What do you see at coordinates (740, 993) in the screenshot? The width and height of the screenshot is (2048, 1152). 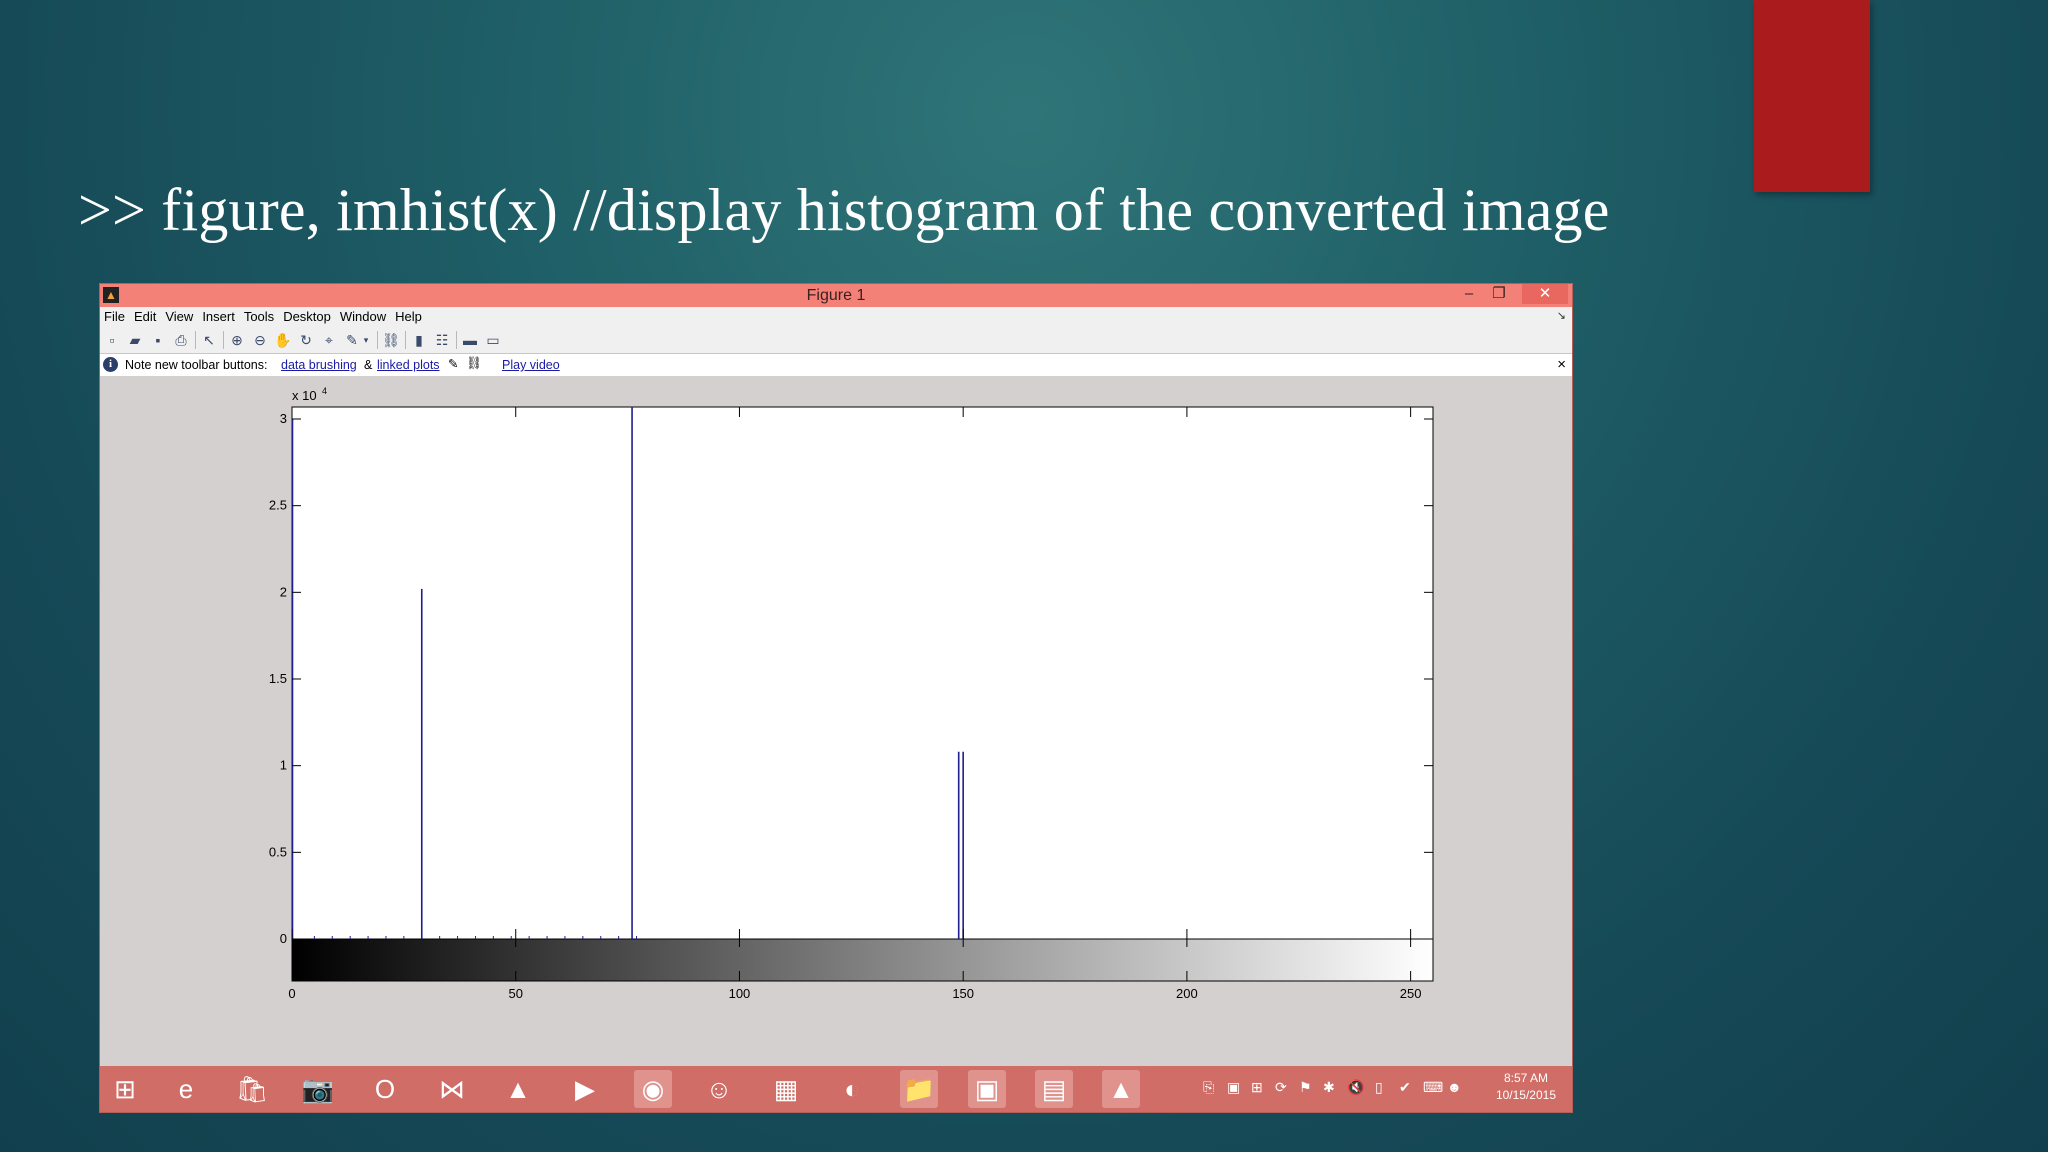 I see `x-tick-label: 100` at bounding box center [740, 993].